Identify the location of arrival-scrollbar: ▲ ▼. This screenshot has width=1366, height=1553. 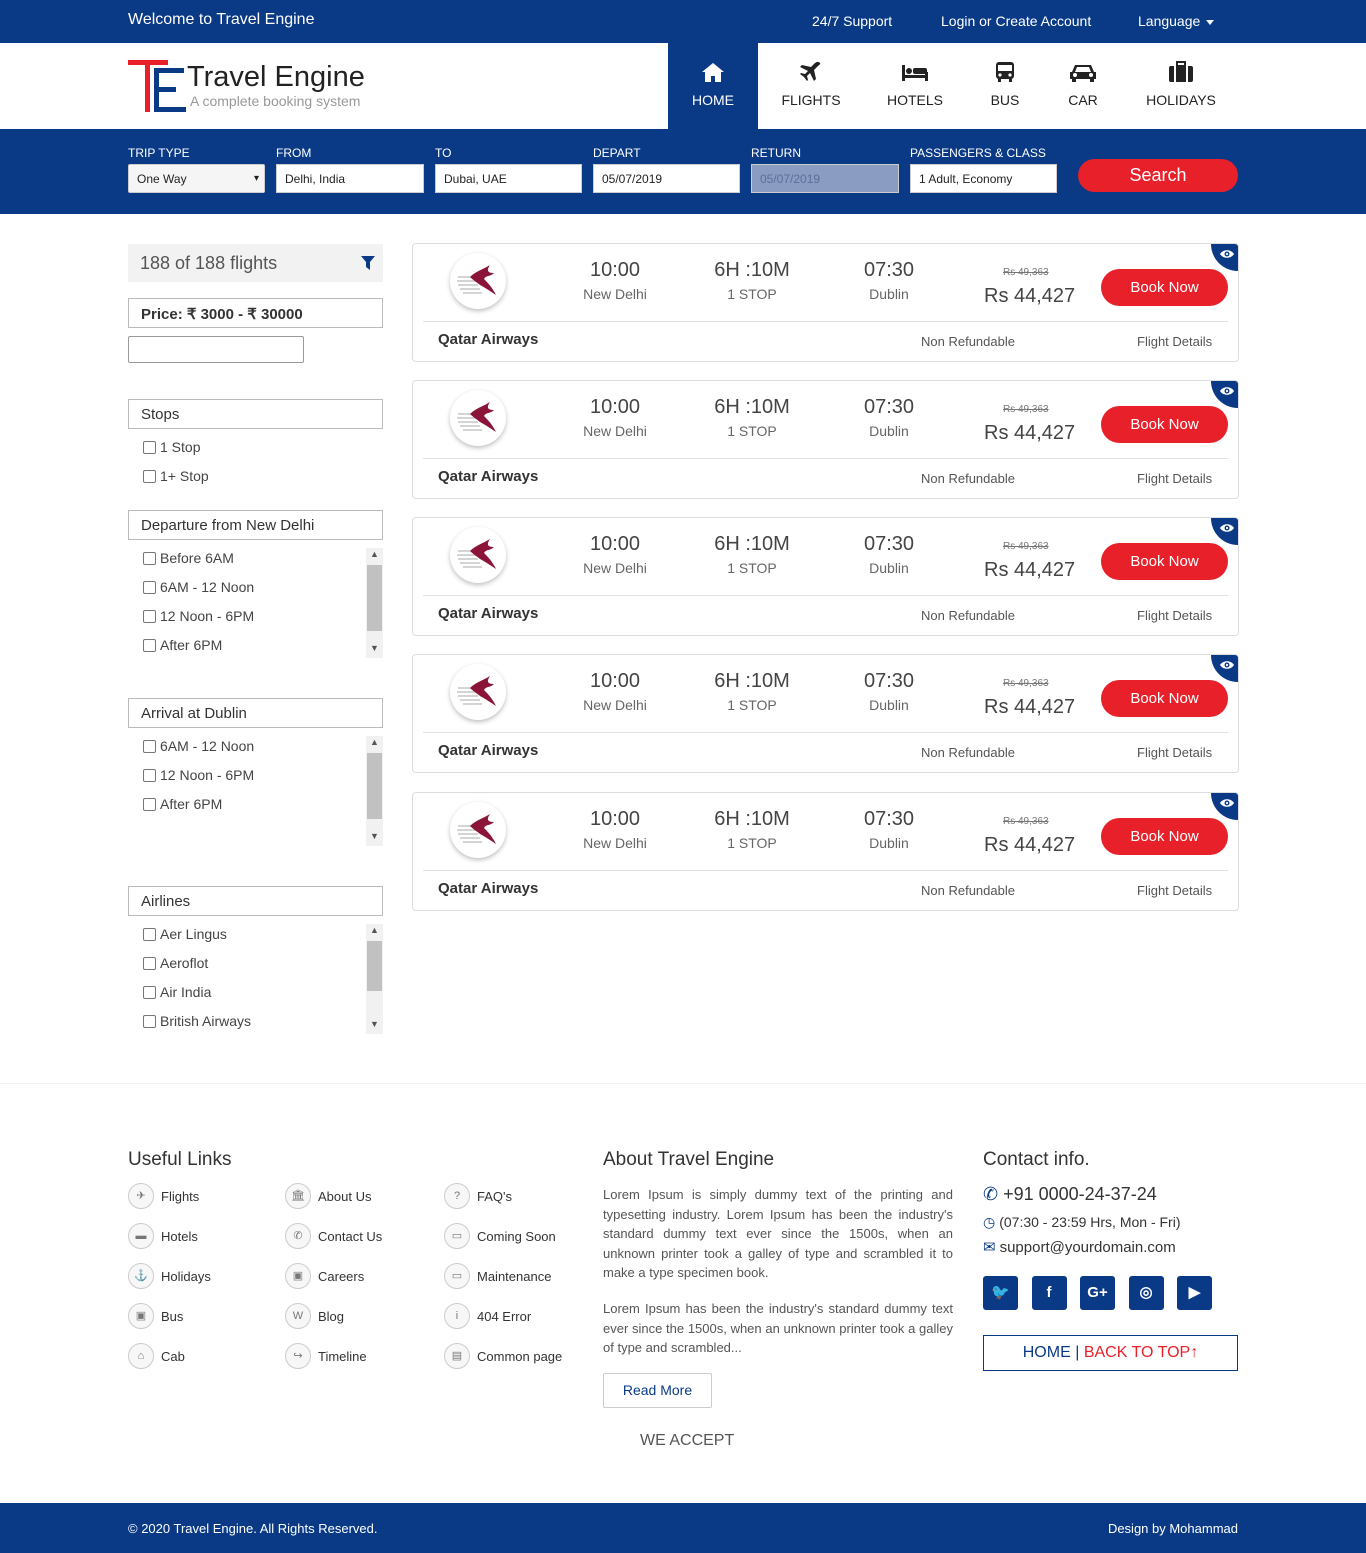
(374, 791).